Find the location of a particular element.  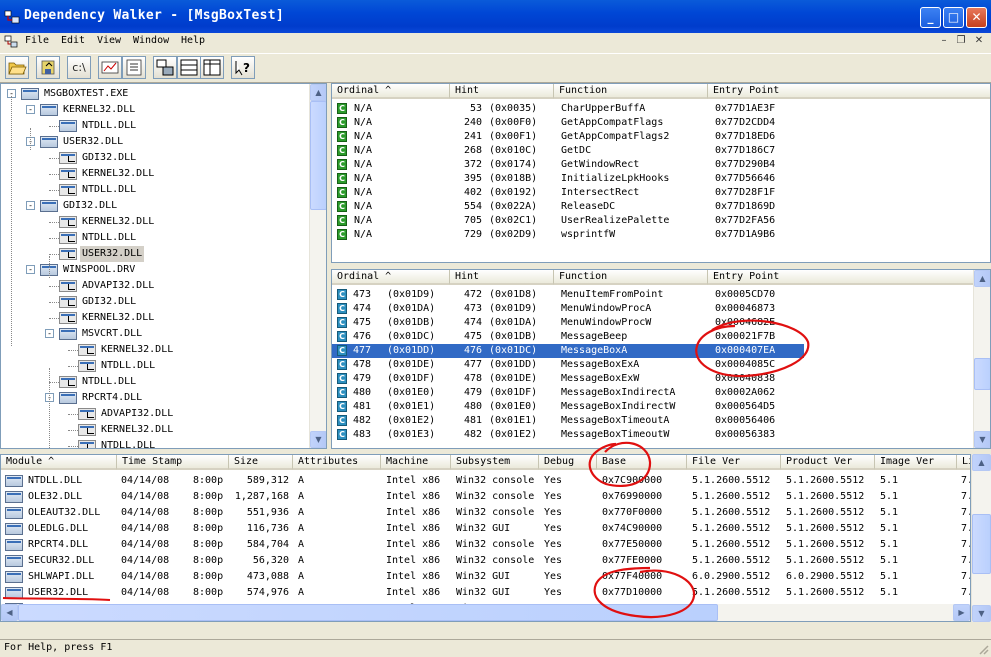

import-row: C N/A 53 (0x0035) CharUpperBuffA 0x77D1AE3F is located at coordinates (661, 109).